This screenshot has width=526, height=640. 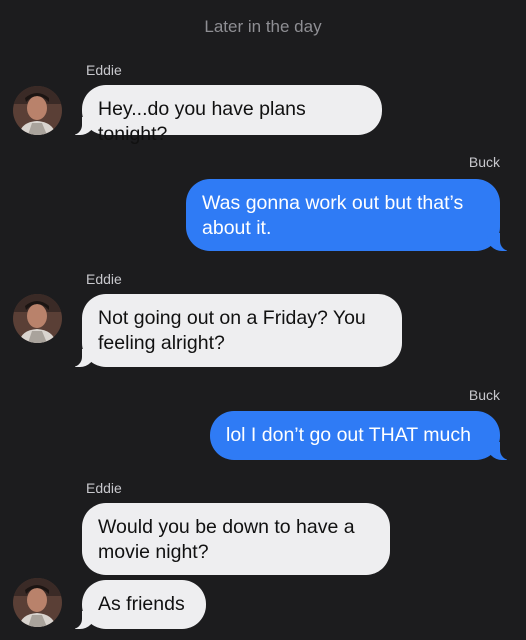 I want to click on message-bubble-incoming: As friends, so click(x=138, y=604).